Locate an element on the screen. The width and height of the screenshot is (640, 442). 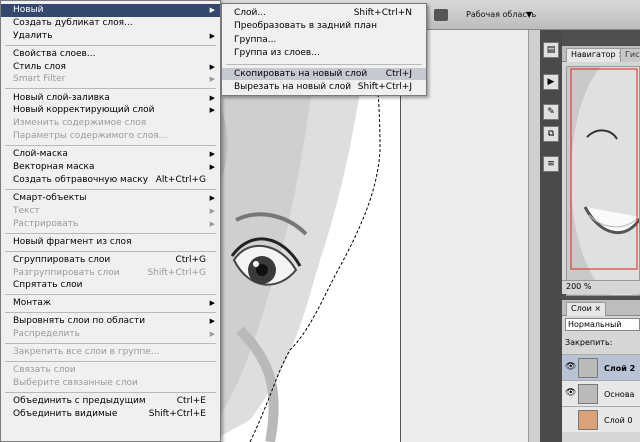
history-icon: ▤ is located at coordinates (551, 50).